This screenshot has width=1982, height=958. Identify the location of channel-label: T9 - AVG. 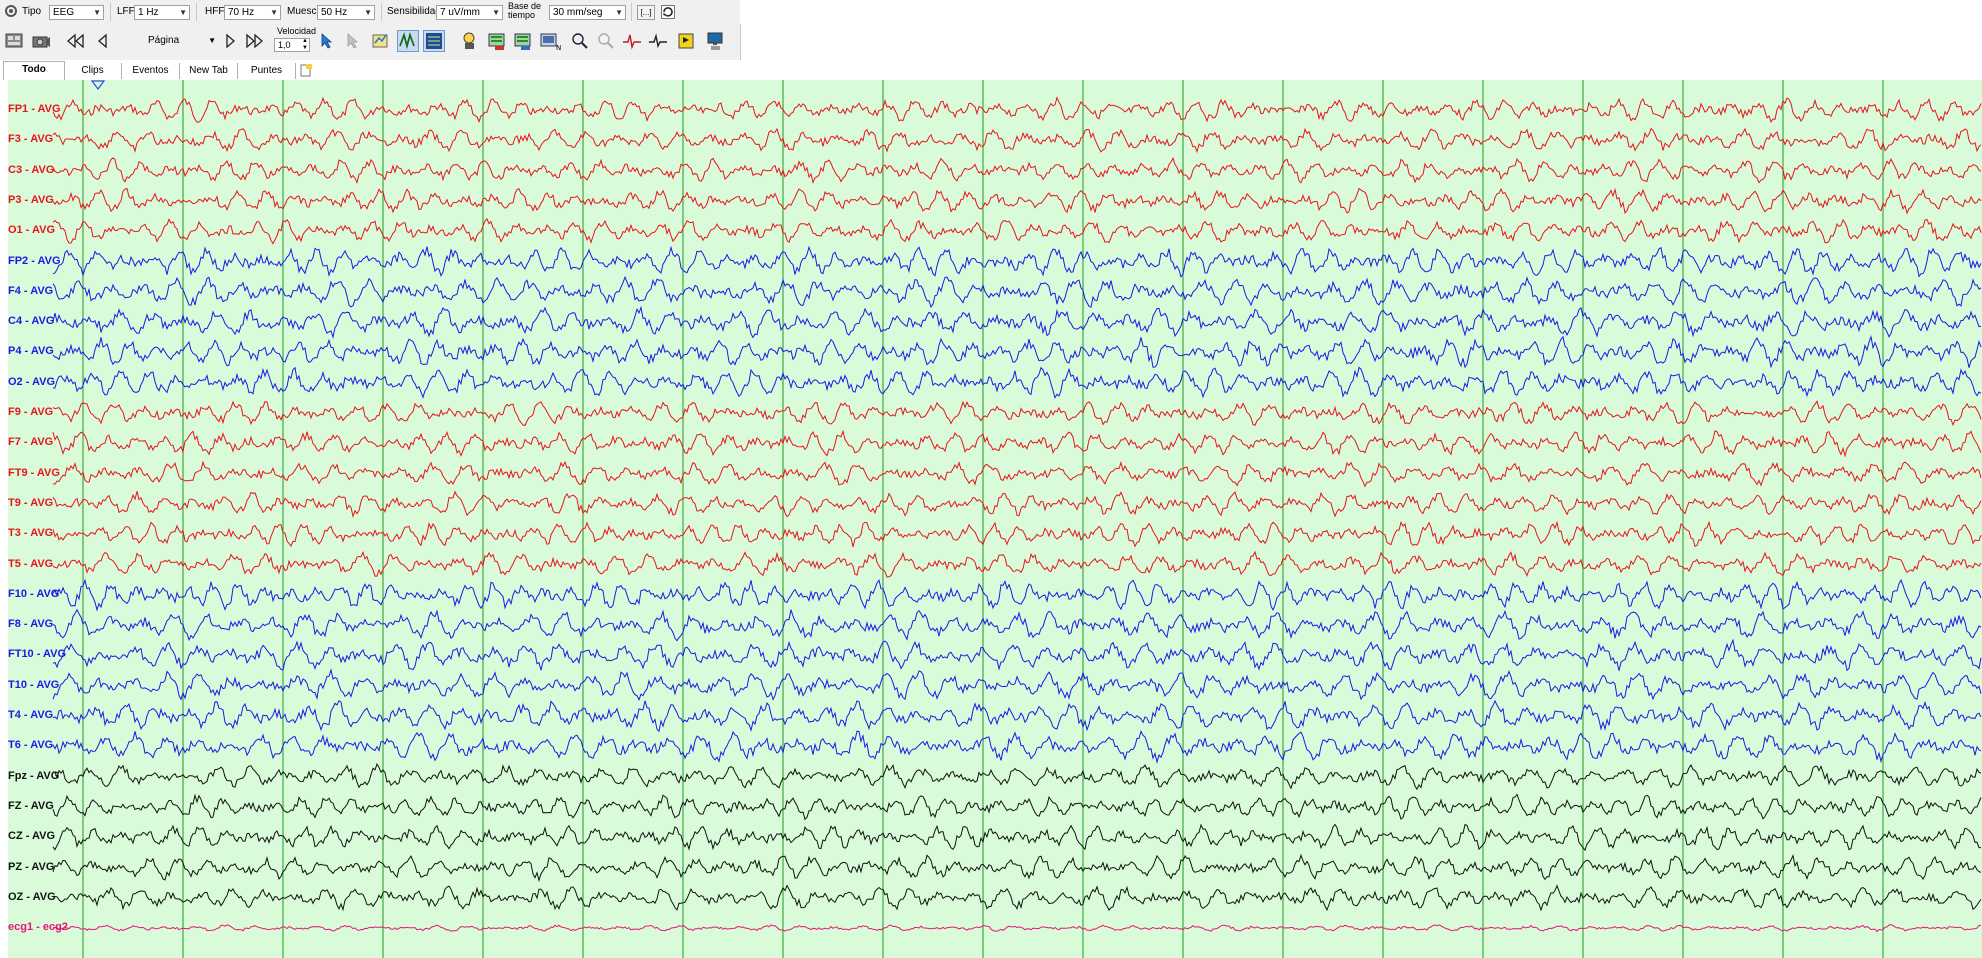
(30, 503).